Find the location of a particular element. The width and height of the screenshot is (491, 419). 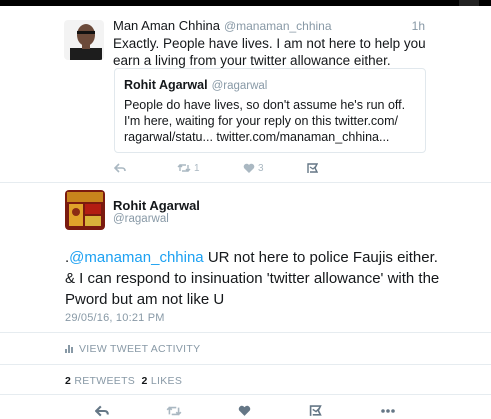

tweet-actions: 1 3 is located at coordinates (273, 168).